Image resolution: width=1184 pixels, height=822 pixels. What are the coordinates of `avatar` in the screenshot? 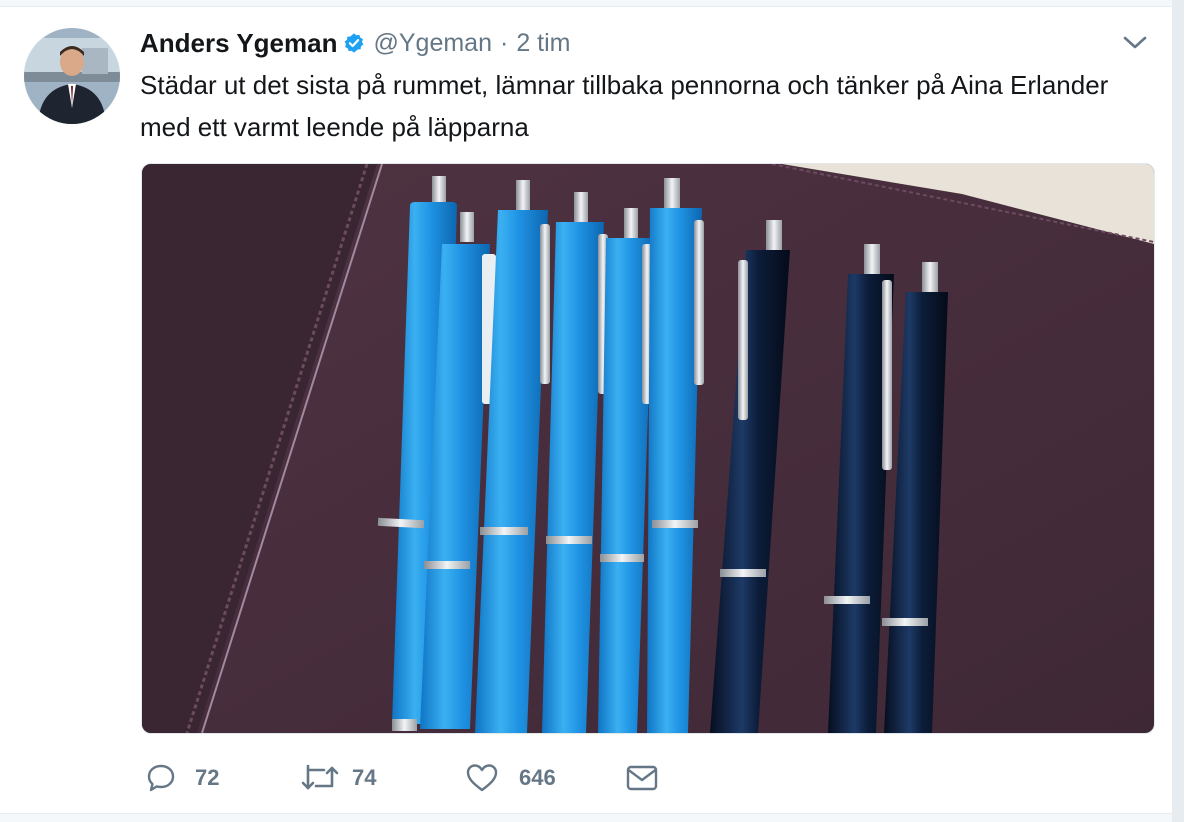 It's located at (72, 76).